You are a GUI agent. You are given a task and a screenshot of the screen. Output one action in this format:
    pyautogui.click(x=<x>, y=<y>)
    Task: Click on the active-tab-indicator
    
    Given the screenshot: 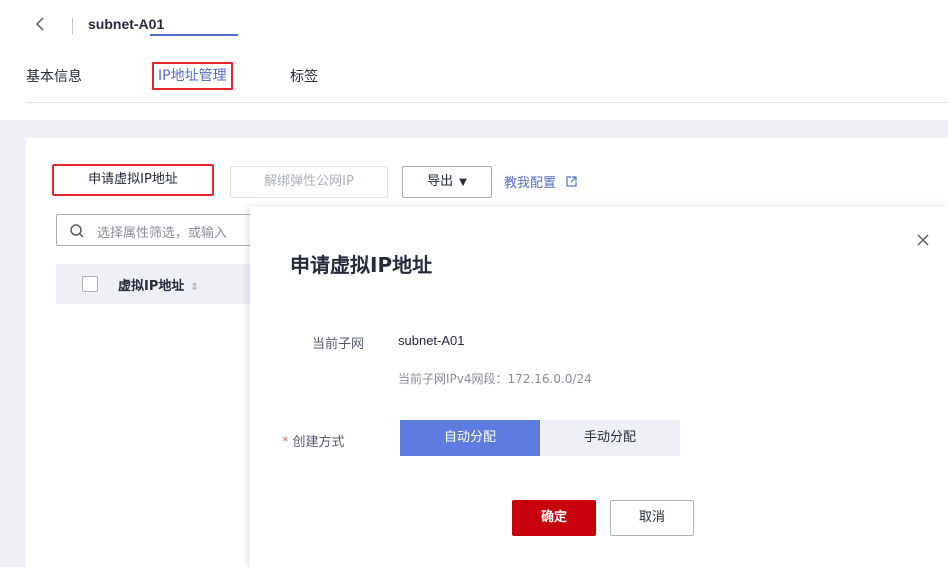 What is the action you would take?
    pyautogui.click(x=194, y=35)
    